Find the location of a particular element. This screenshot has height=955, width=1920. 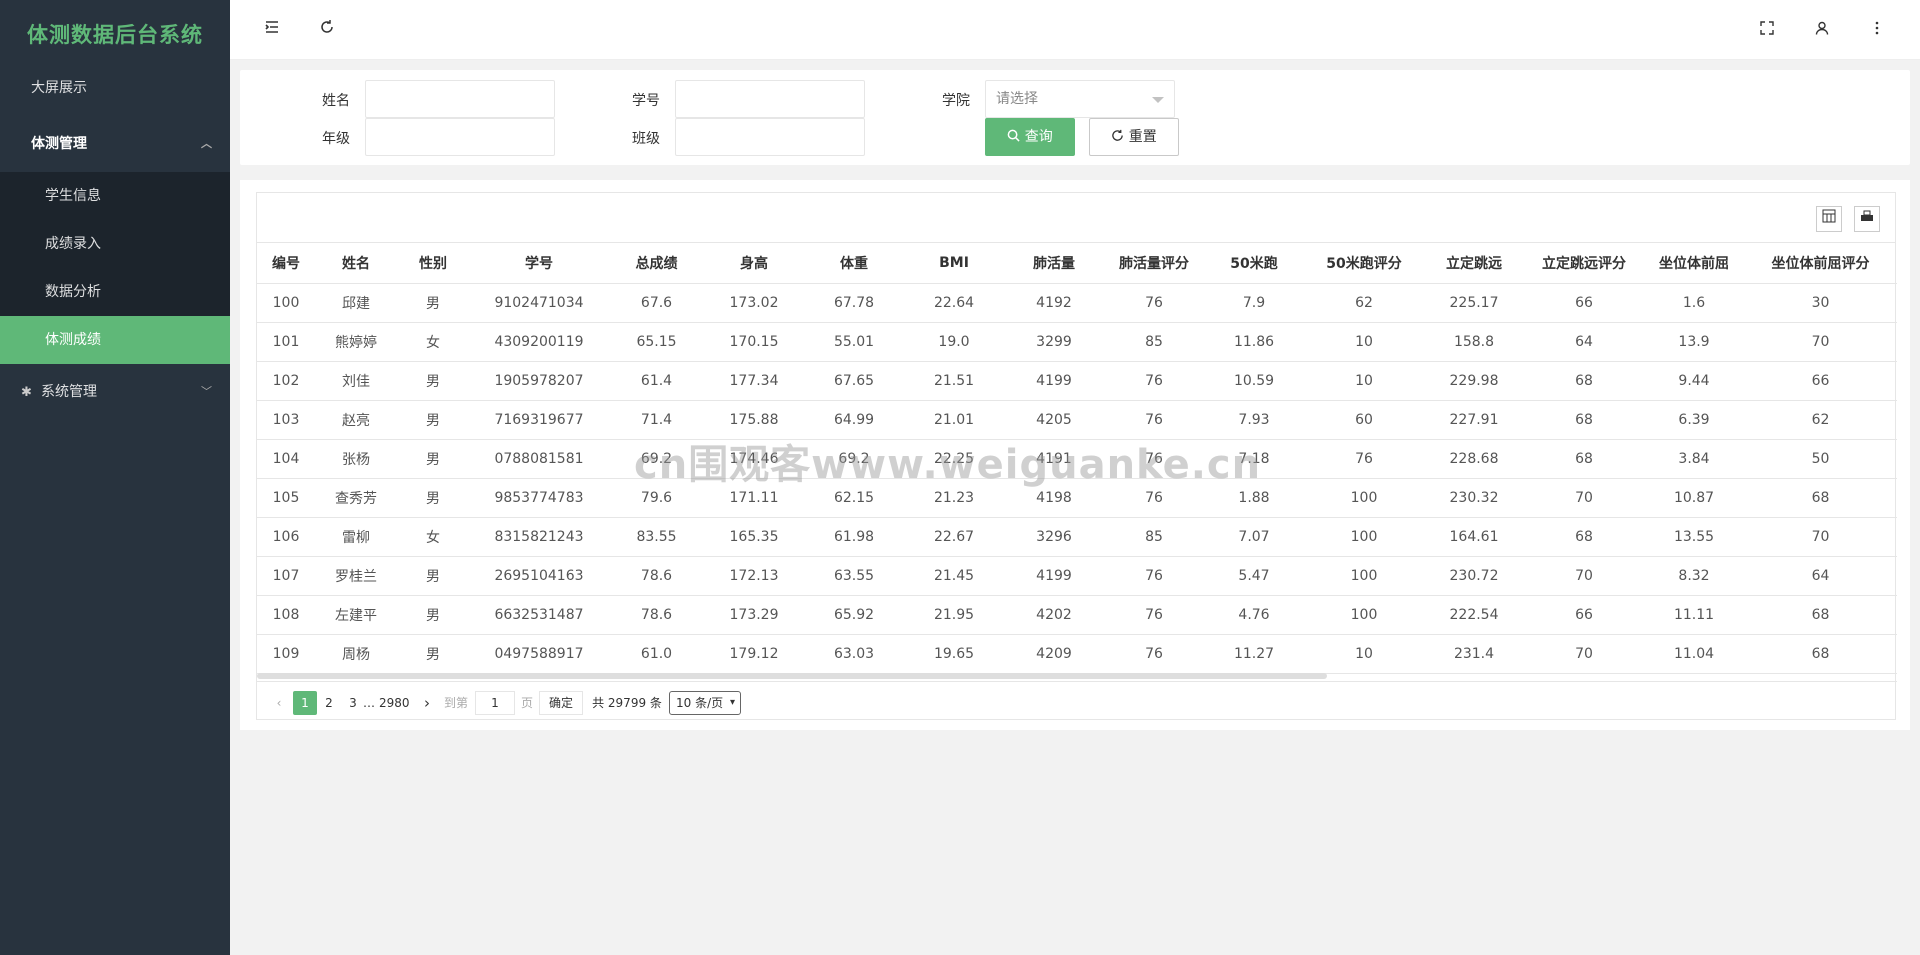

column-header: 身高 is located at coordinates (754, 263).